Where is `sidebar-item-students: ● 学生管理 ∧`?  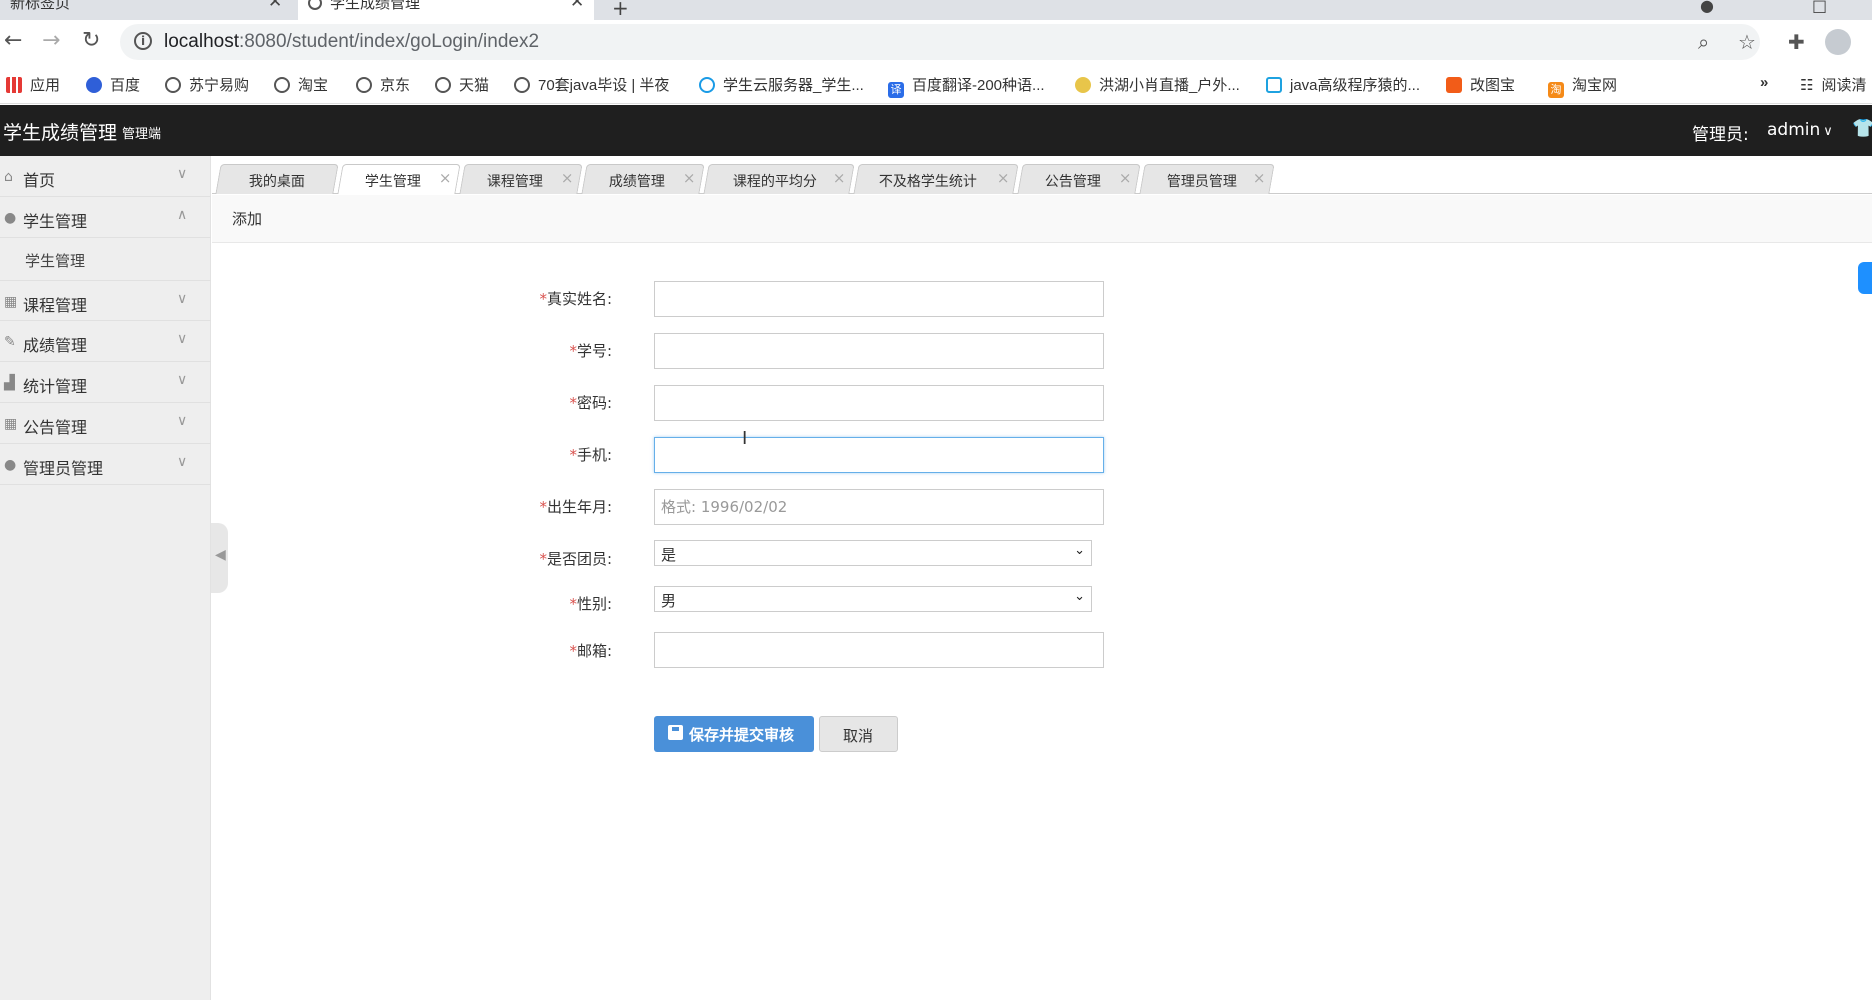 sidebar-item-students: ● 学生管理 ∧ is located at coordinates (105, 217).